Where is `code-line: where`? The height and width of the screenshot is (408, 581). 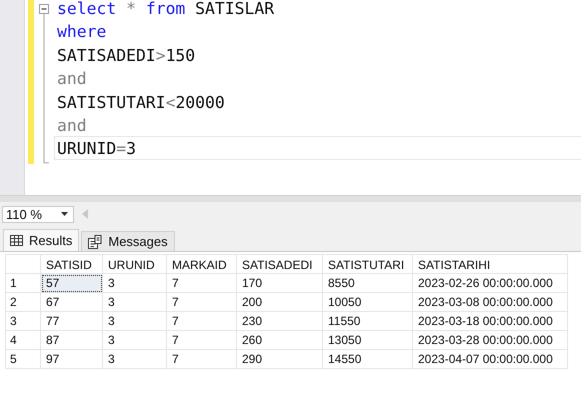 code-line: where is located at coordinates (82, 32).